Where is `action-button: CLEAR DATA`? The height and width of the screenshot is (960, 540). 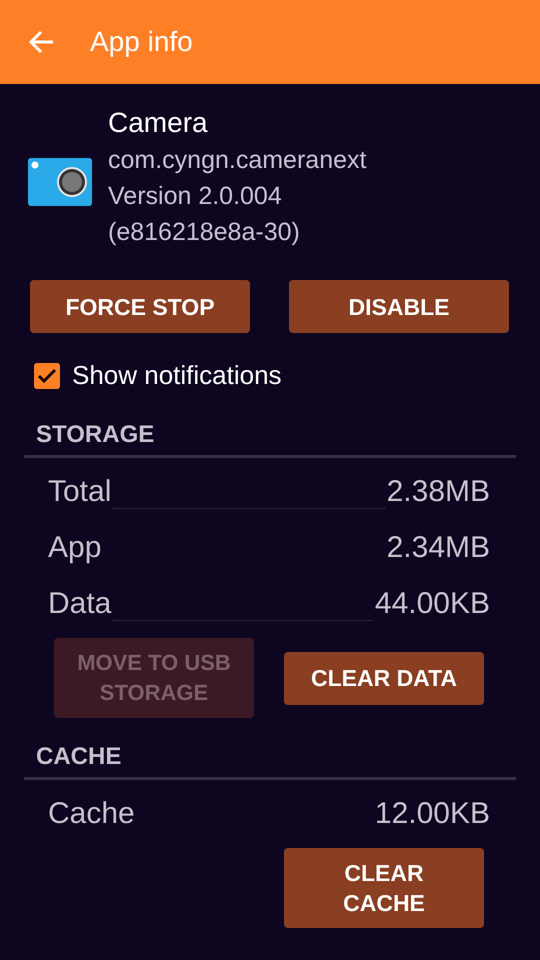
action-button: CLEAR DATA is located at coordinates (384, 678).